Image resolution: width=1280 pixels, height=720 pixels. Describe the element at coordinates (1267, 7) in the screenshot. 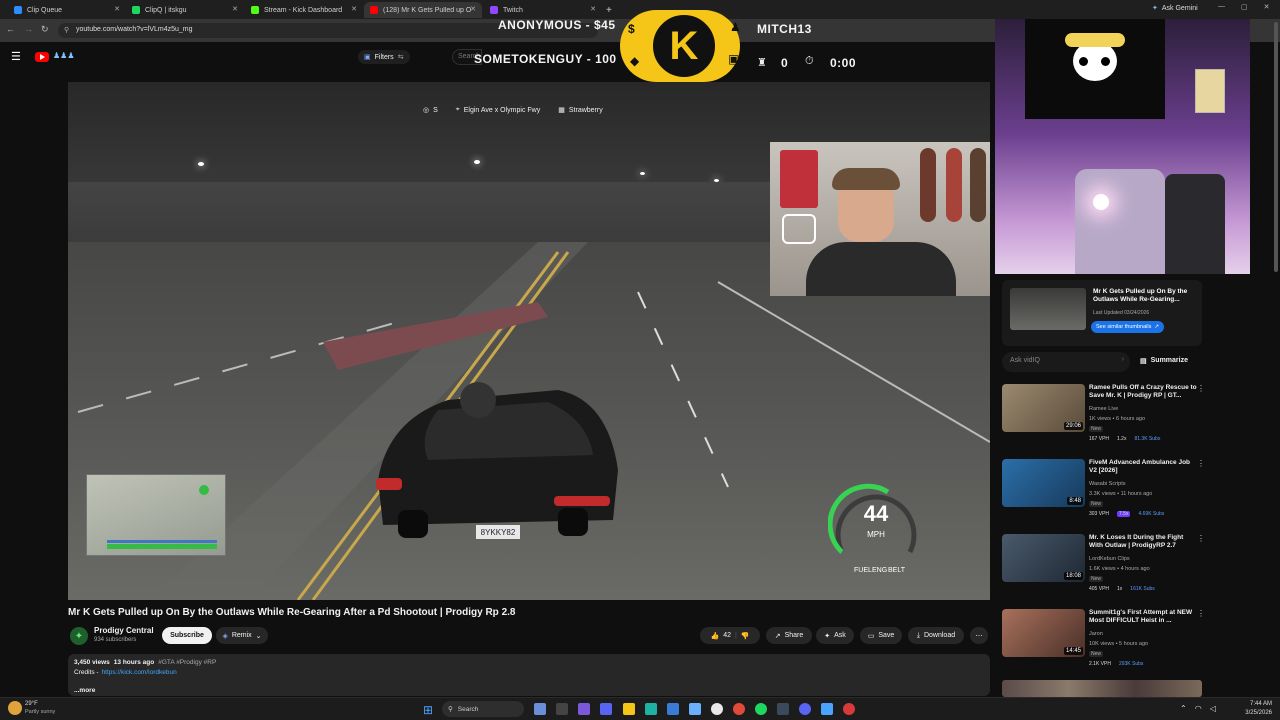

I see `close-window-icon: ✕` at that location.